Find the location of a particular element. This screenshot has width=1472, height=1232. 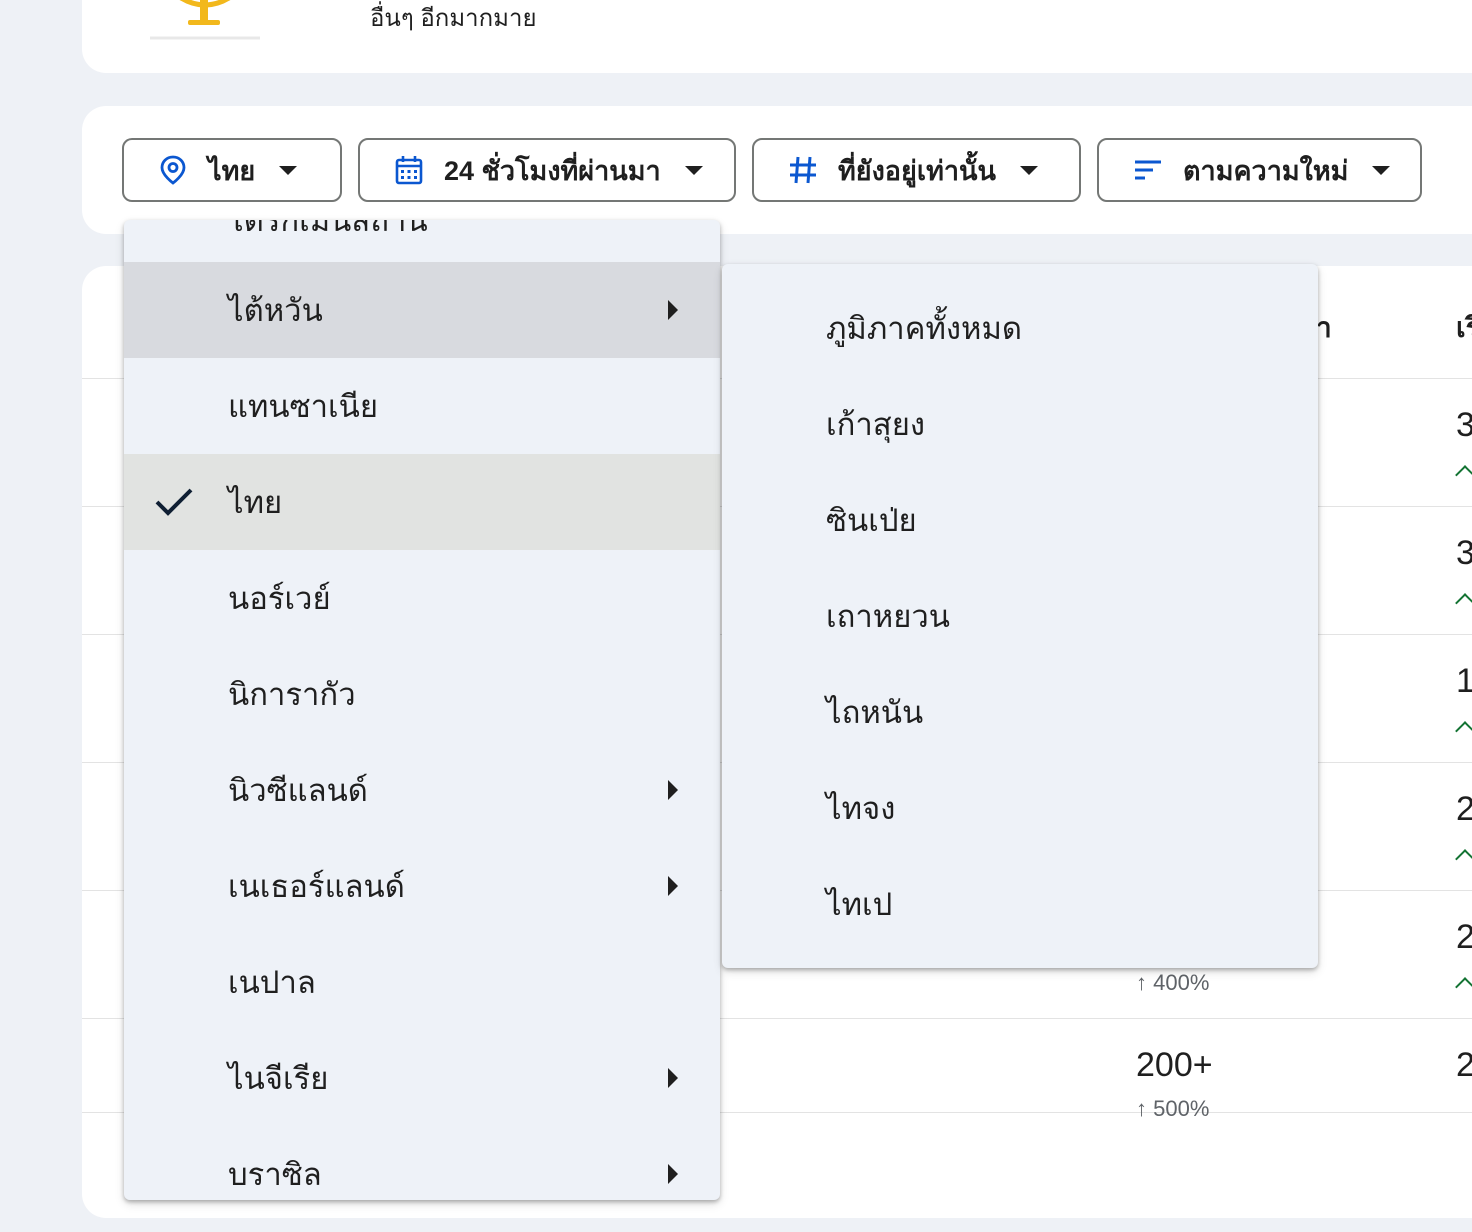

submenu-item-kaohsiung: เก้าสุยง is located at coordinates (1020, 424).